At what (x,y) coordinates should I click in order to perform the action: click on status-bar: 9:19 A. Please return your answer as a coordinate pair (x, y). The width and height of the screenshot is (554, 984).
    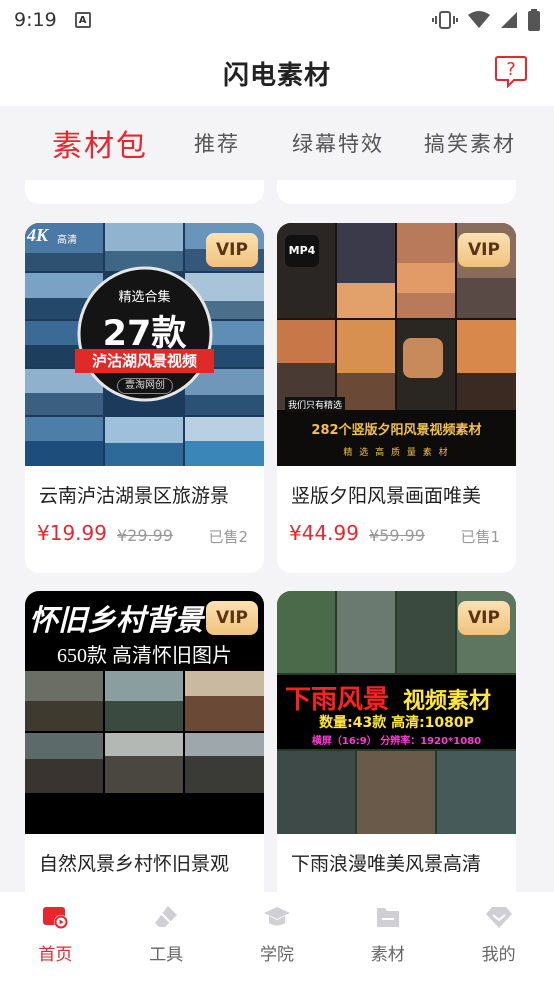
    Looking at the image, I should click on (277, 20).